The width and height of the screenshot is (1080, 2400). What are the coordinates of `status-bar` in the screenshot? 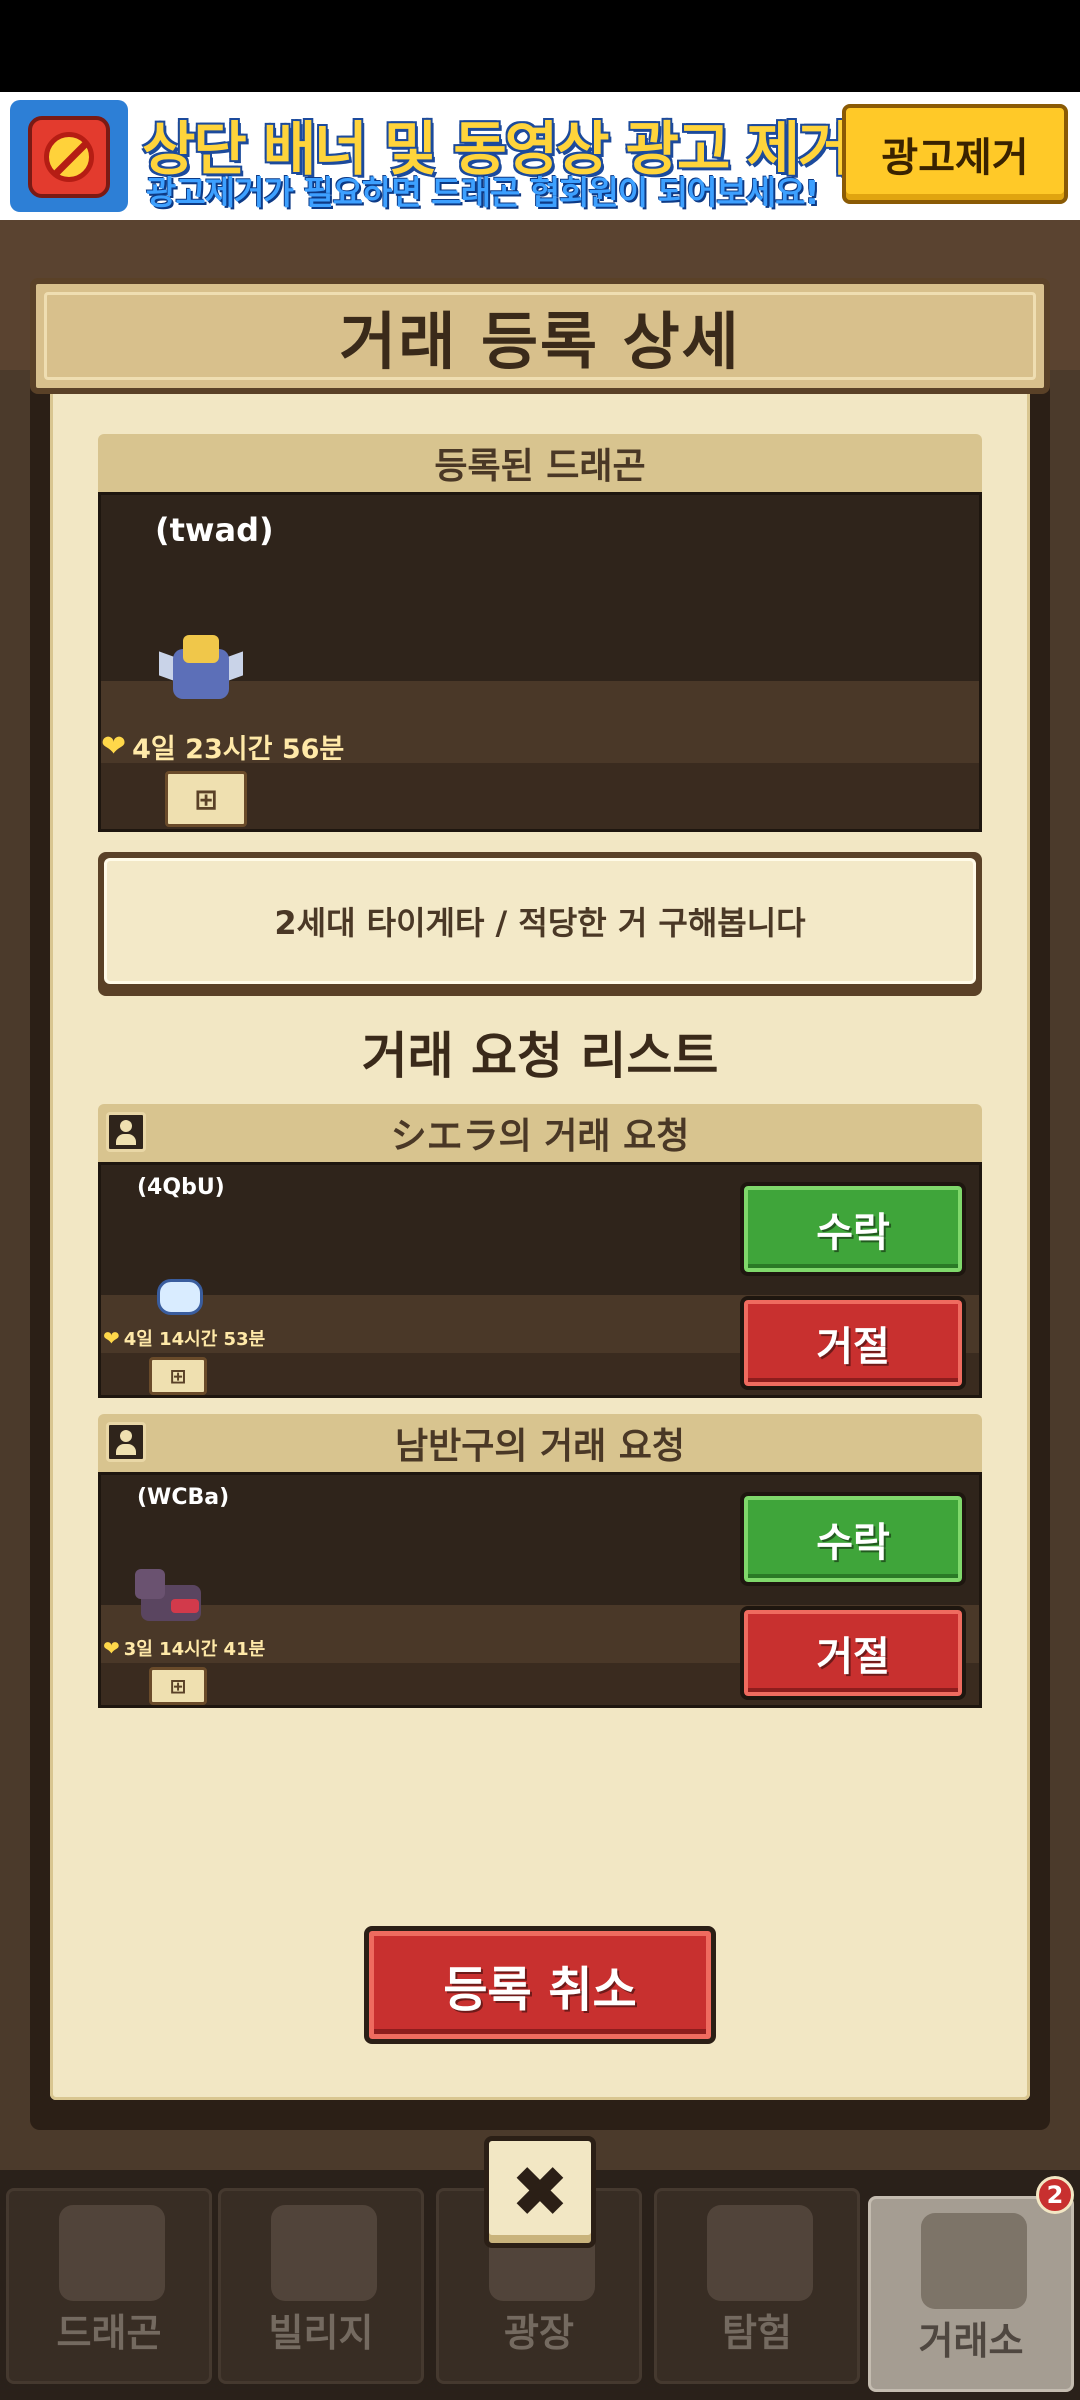 It's located at (540, 46).